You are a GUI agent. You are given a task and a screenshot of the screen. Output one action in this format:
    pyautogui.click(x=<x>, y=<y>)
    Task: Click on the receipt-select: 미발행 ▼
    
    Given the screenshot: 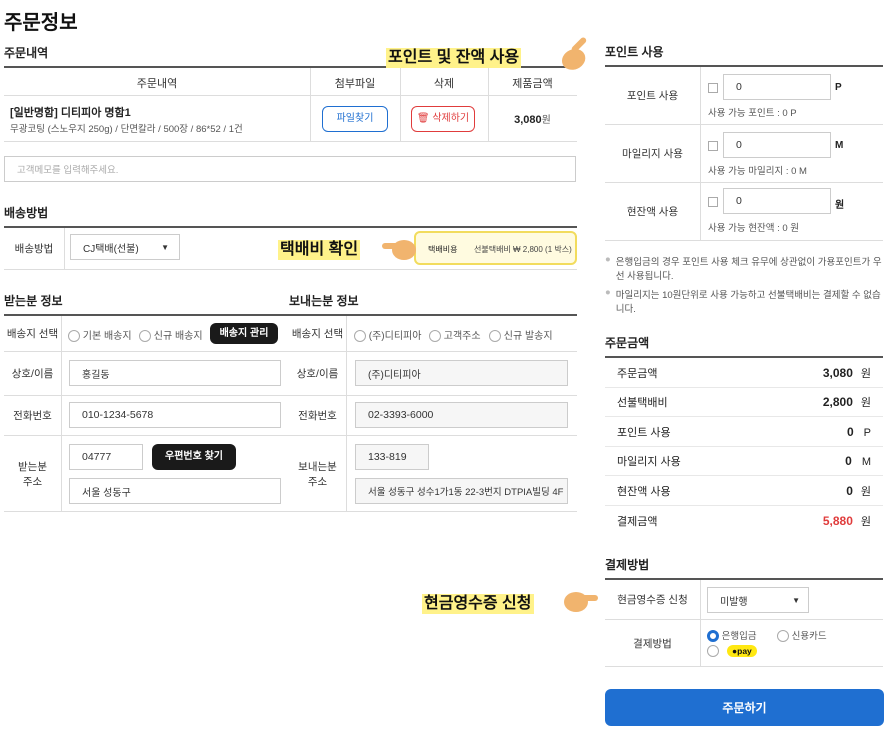 What is the action you would take?
    pyautogui.click(x=758, y=600)
    